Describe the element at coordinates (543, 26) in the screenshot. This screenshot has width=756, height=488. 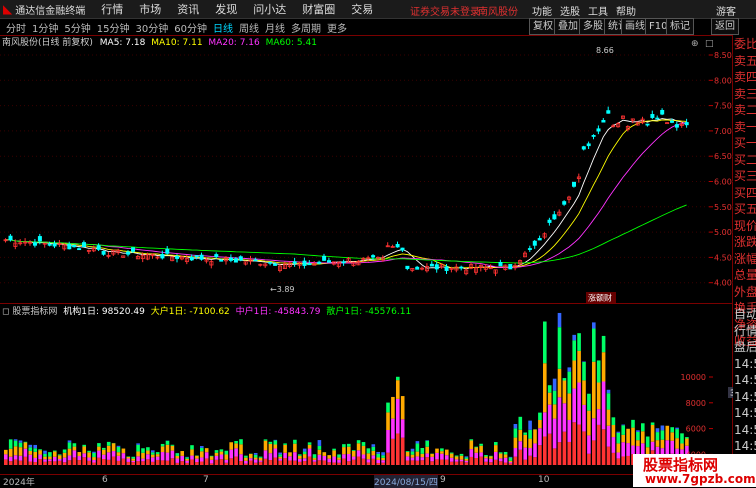
I see `adjust-button: 复权` at that location.